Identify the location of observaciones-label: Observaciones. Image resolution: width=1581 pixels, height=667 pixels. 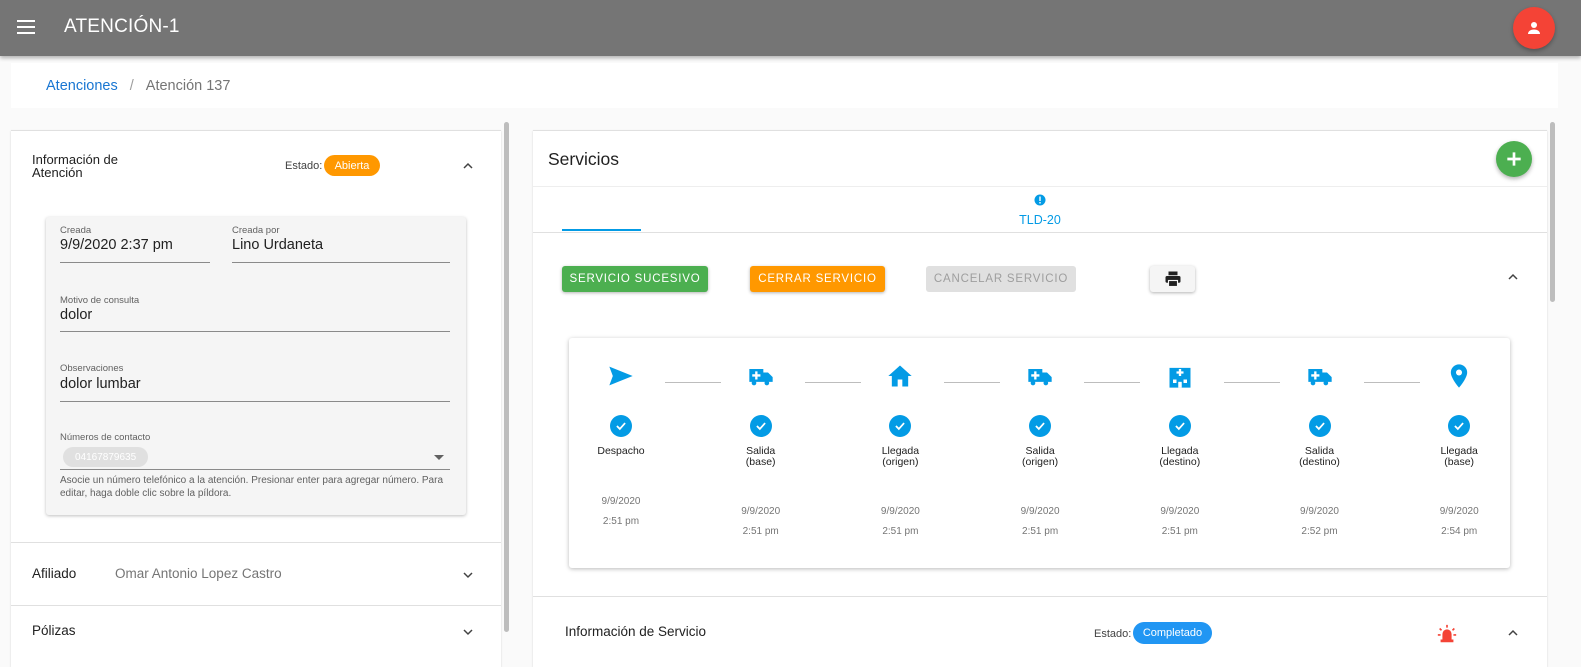
(92, 368).